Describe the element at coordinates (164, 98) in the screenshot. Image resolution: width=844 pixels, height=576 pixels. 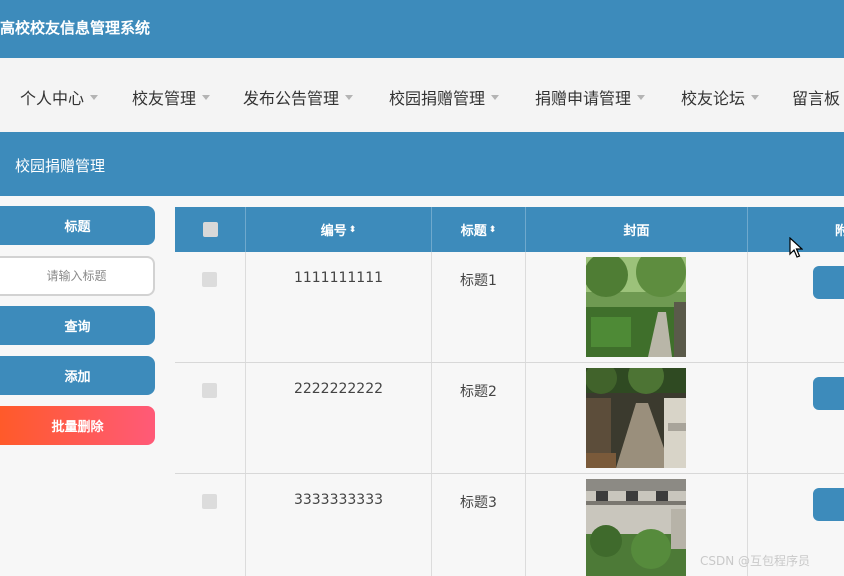
I see `nav-item-label: 校友管理` at that location.